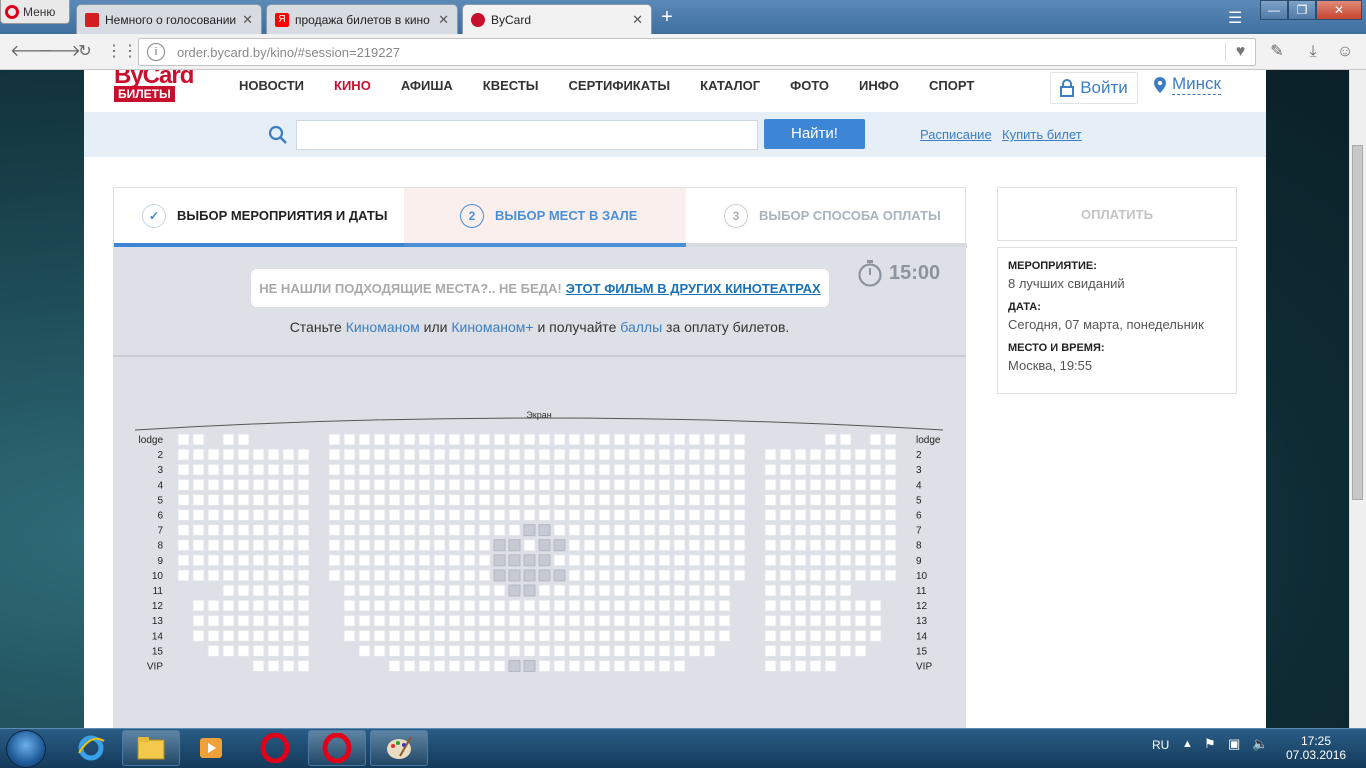 The height and width of the screenshot is (768, 1366). Describe the element at coordinates (492, 327) in the screenshot. I see `kinoman-plus-link: Киноманом+` at that location.